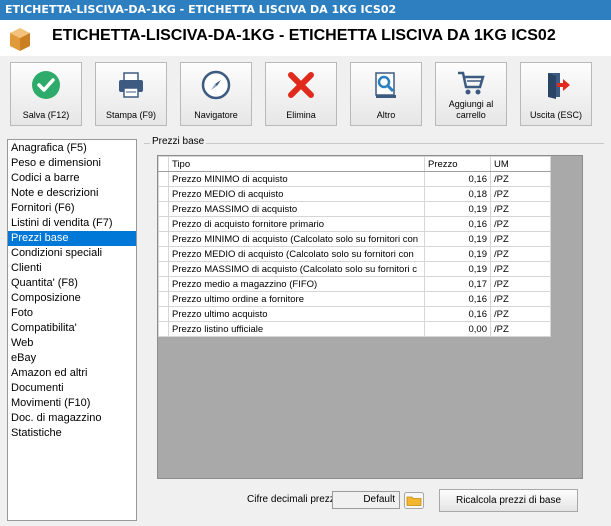 The image size is (611, 526). I want to click on cell-tipo: Prezzo ultimo acquisto, so click(296, 314).